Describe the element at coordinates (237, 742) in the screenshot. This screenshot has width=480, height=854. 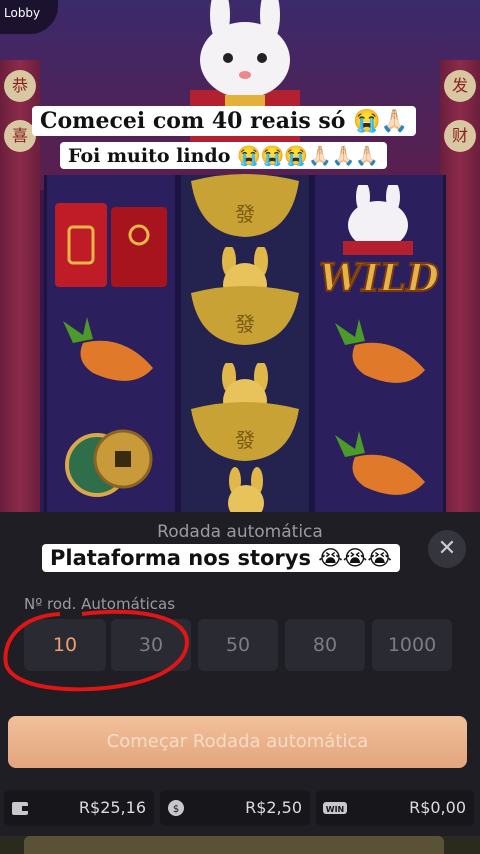
I see `start-auto-spin-button: Começar Rodada automática` at that location.